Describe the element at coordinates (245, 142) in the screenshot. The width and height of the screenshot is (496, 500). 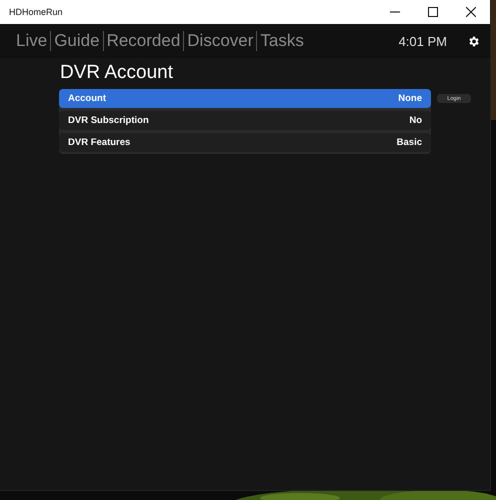
I see `settings-row: DVR Features Basic` at that location.